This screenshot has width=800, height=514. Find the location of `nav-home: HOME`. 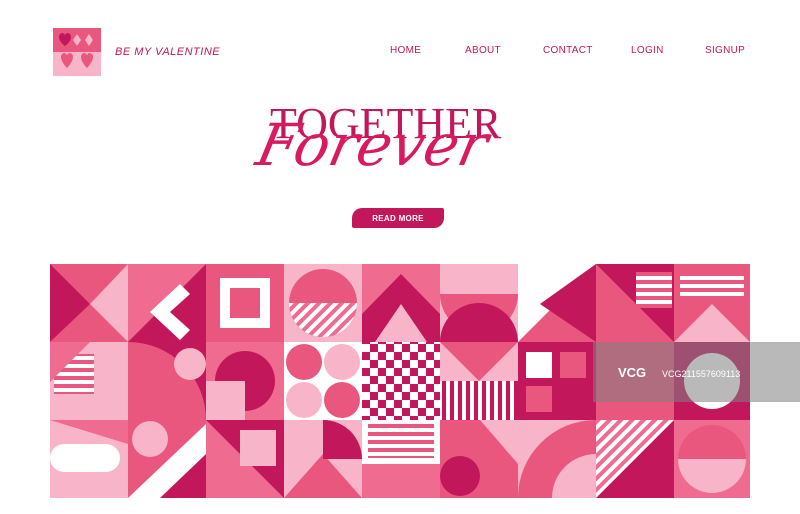

nav-home: HOME is located at coordinates (405, 50).